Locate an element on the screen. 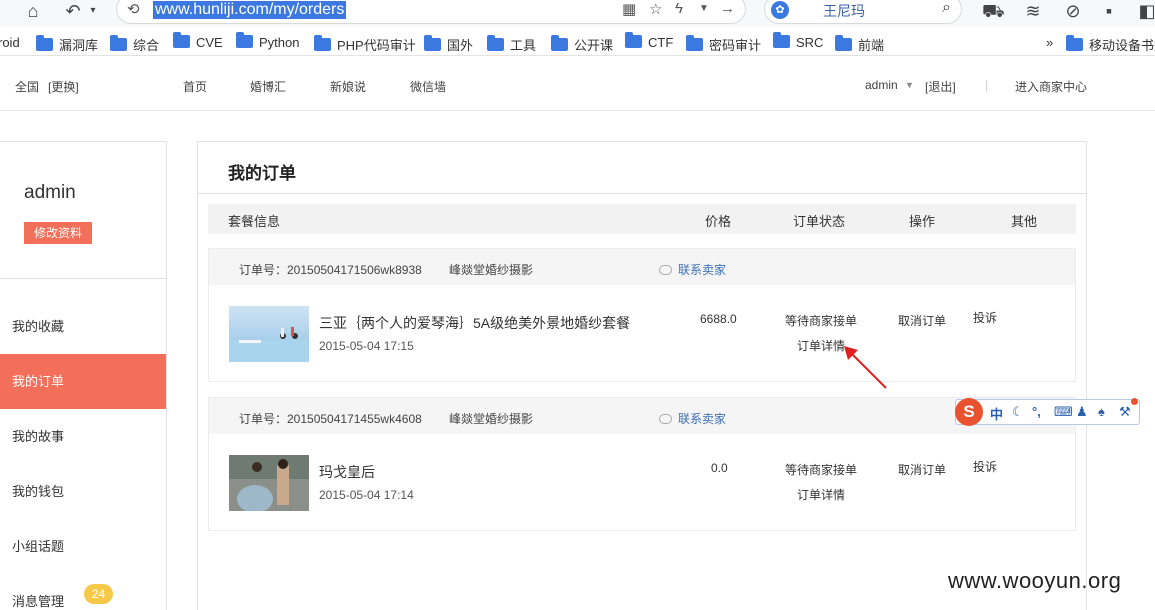 This screenshot has height=610, width=1155. wifi-icon: ≋ is located at coordinates (1033, 11).